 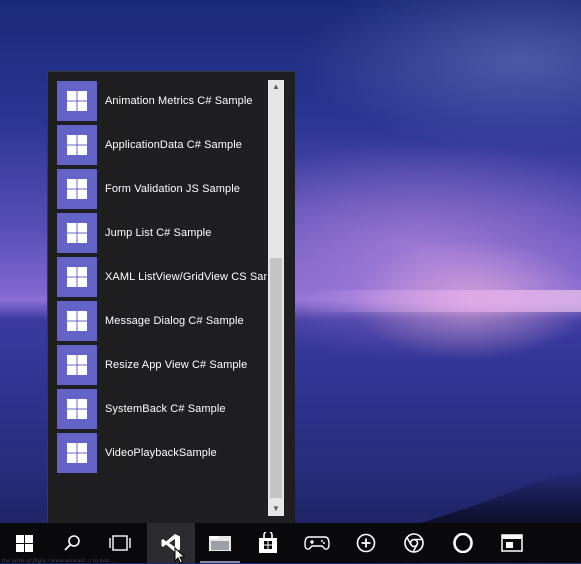 What do you see at coordinates (276, 378) in the screenshot?
I see `scrollbar-thumb` at bounding box center [276, 378].